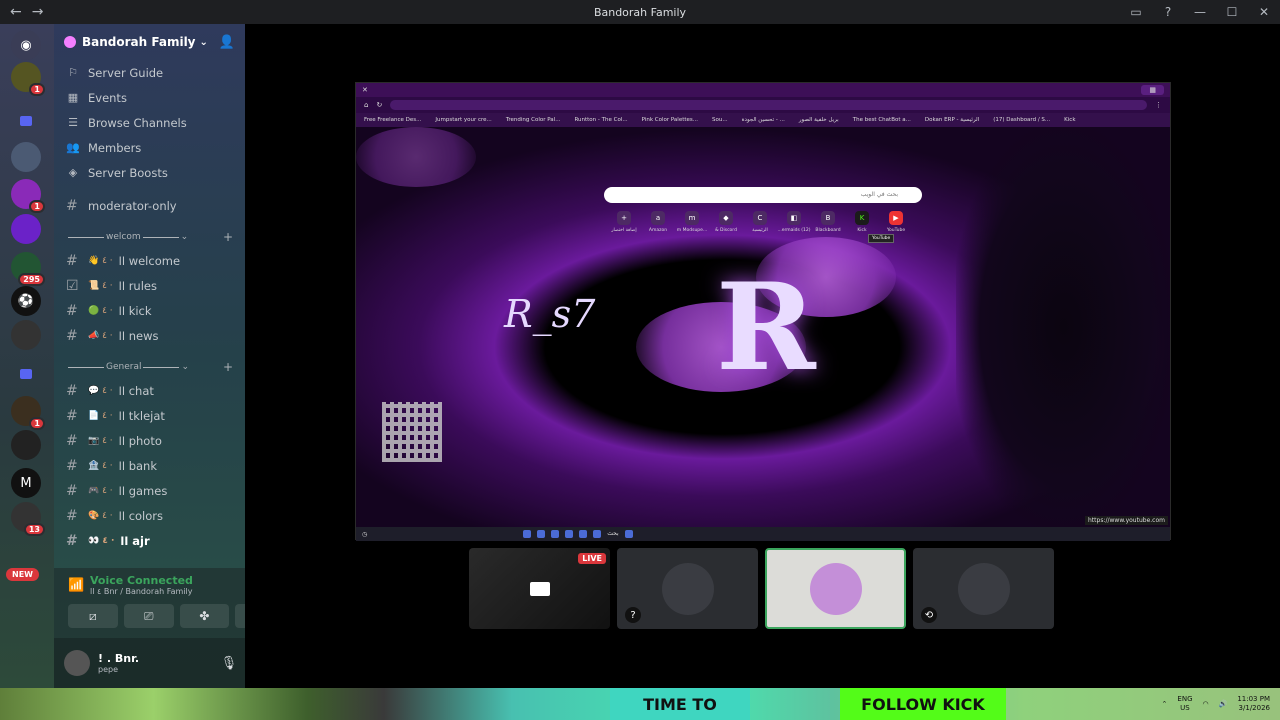 The height and width of the screenshot is (720, 1280). Describe the element at coordinates (93, 616) in the screenshot. I see `camera-off-button: ⧄` at that location.